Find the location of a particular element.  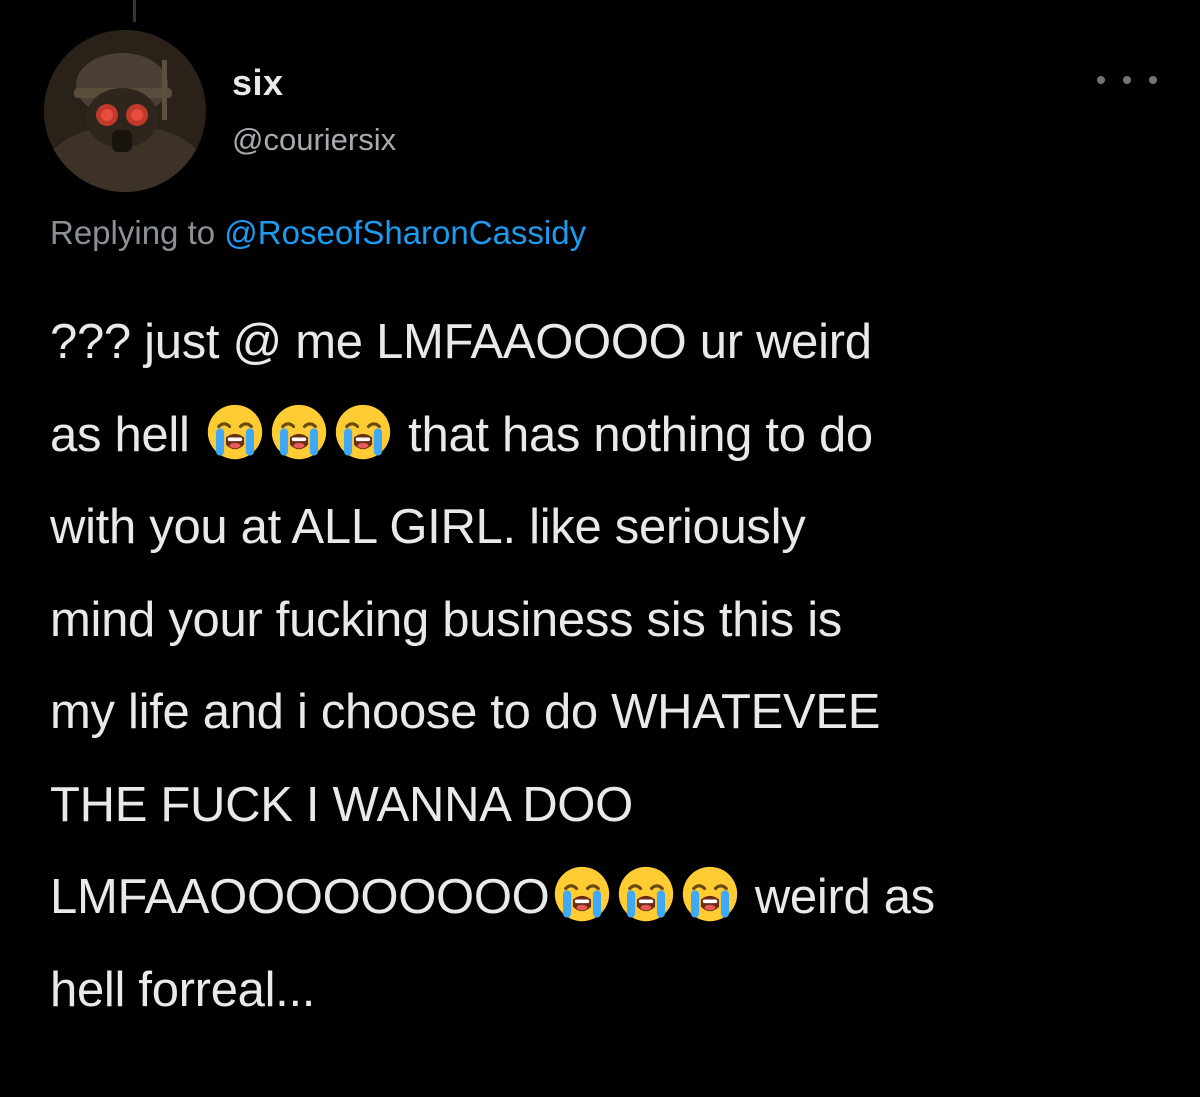

avatar-image is located at coordinates (125, 111).